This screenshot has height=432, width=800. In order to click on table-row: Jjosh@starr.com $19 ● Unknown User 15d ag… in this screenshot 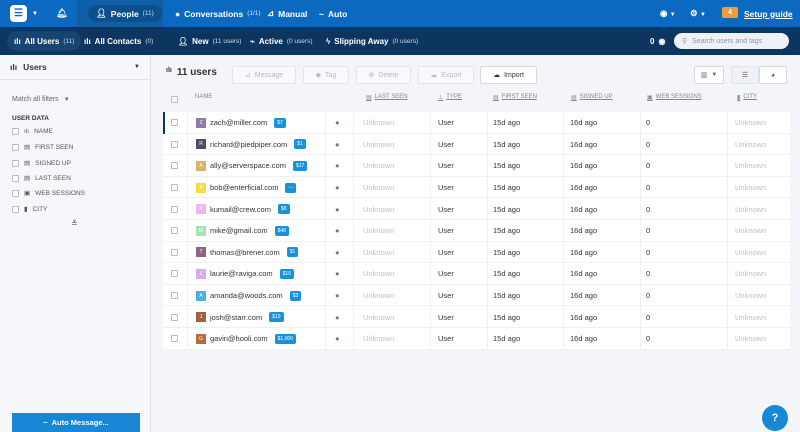, I will do `click(476, 317)`.